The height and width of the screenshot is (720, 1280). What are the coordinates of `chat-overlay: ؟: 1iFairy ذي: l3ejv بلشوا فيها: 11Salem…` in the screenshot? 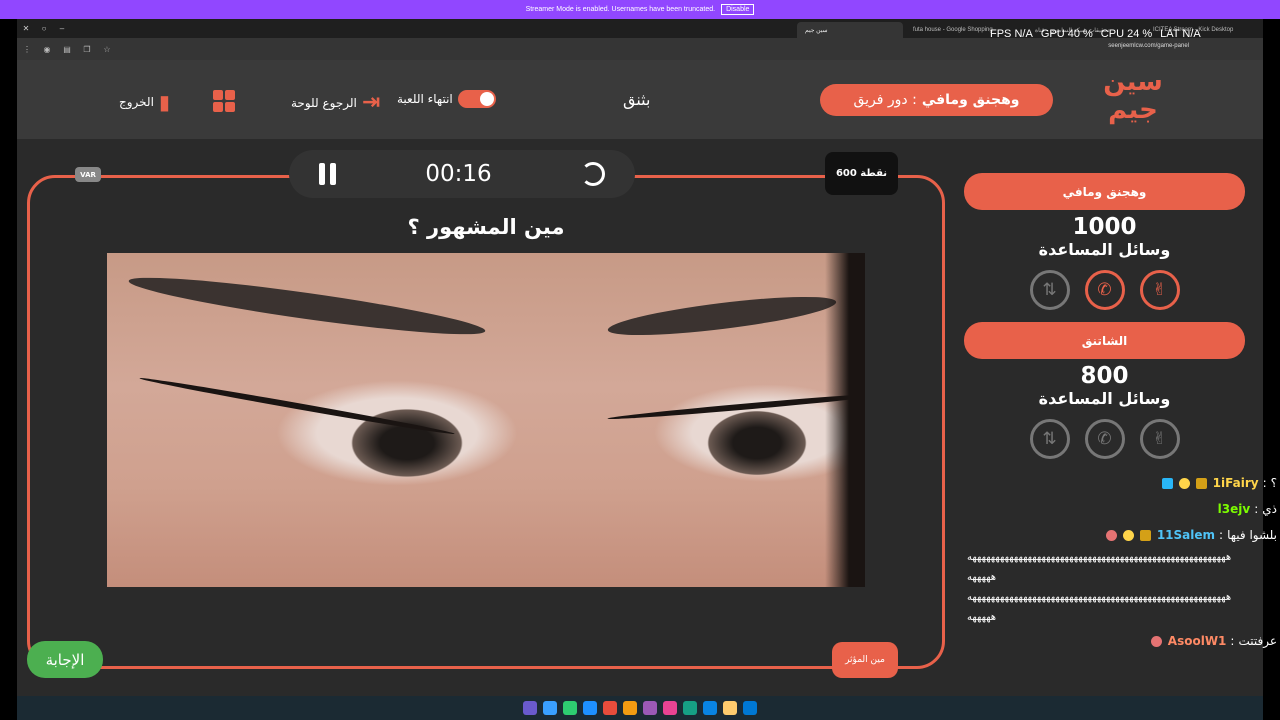 It's located at (1122, 562).